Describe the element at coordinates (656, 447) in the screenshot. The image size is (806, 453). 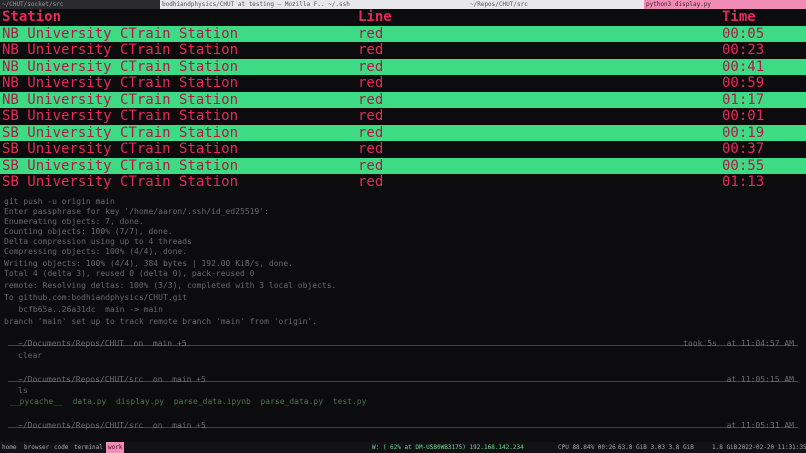
I see `memory-status: 63.8 GiB 3.03 3.8 GiB` at that location.